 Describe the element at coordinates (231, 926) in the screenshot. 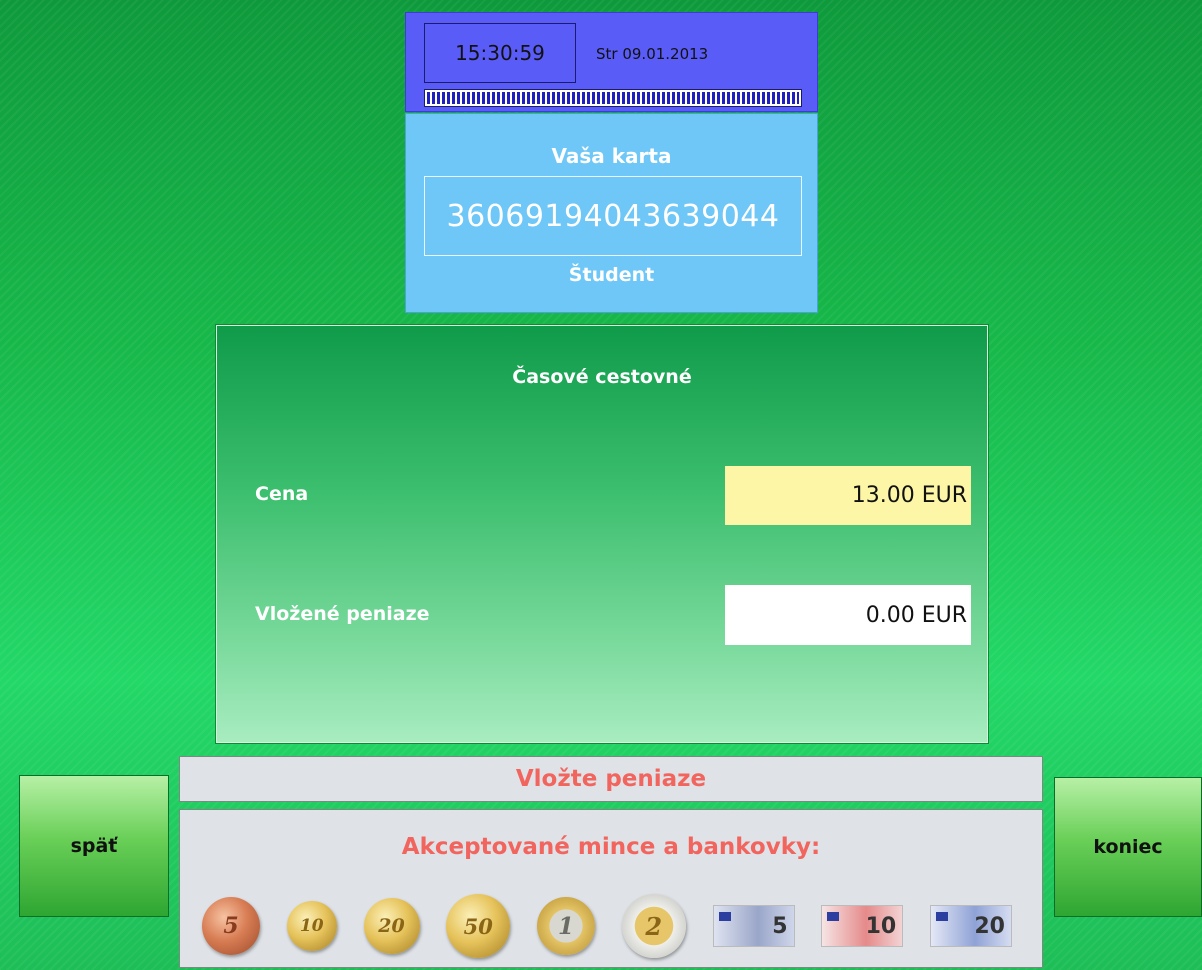

I see `coin-5-cent-icon: 5` at that location.